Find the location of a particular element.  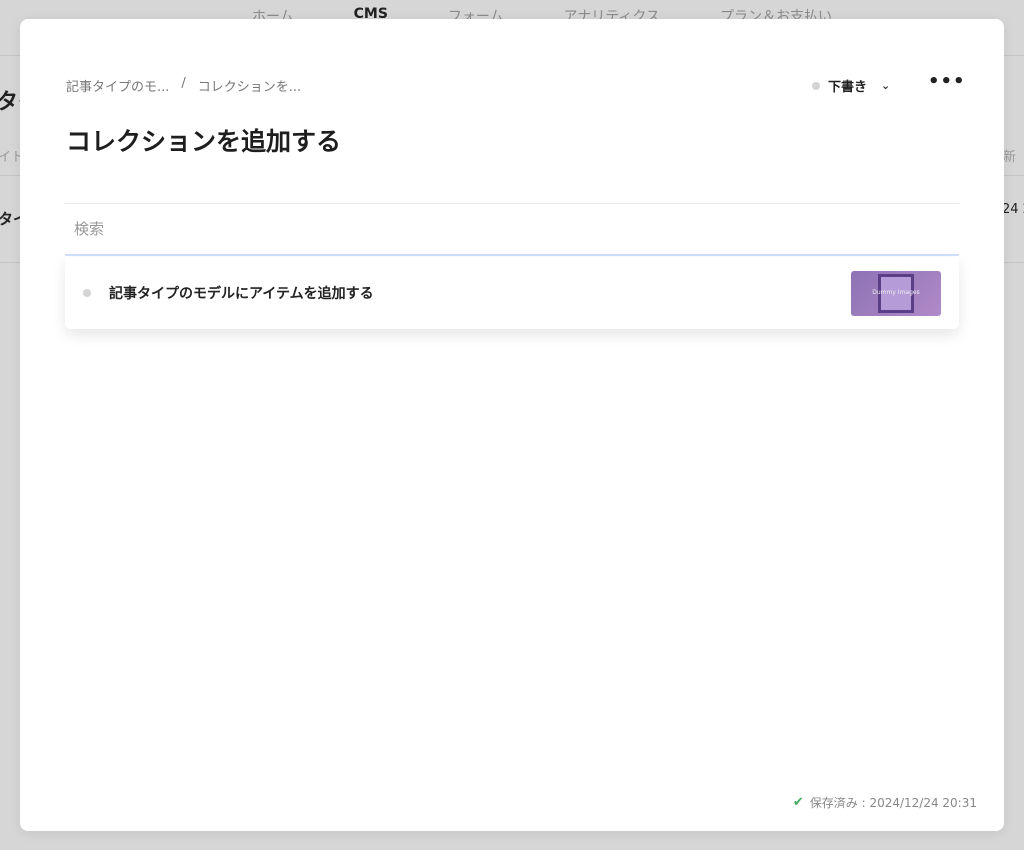

search-results: 記事タイプのモデルにアイテムを追加する Dummy Images is located at coordinates (512, 293).